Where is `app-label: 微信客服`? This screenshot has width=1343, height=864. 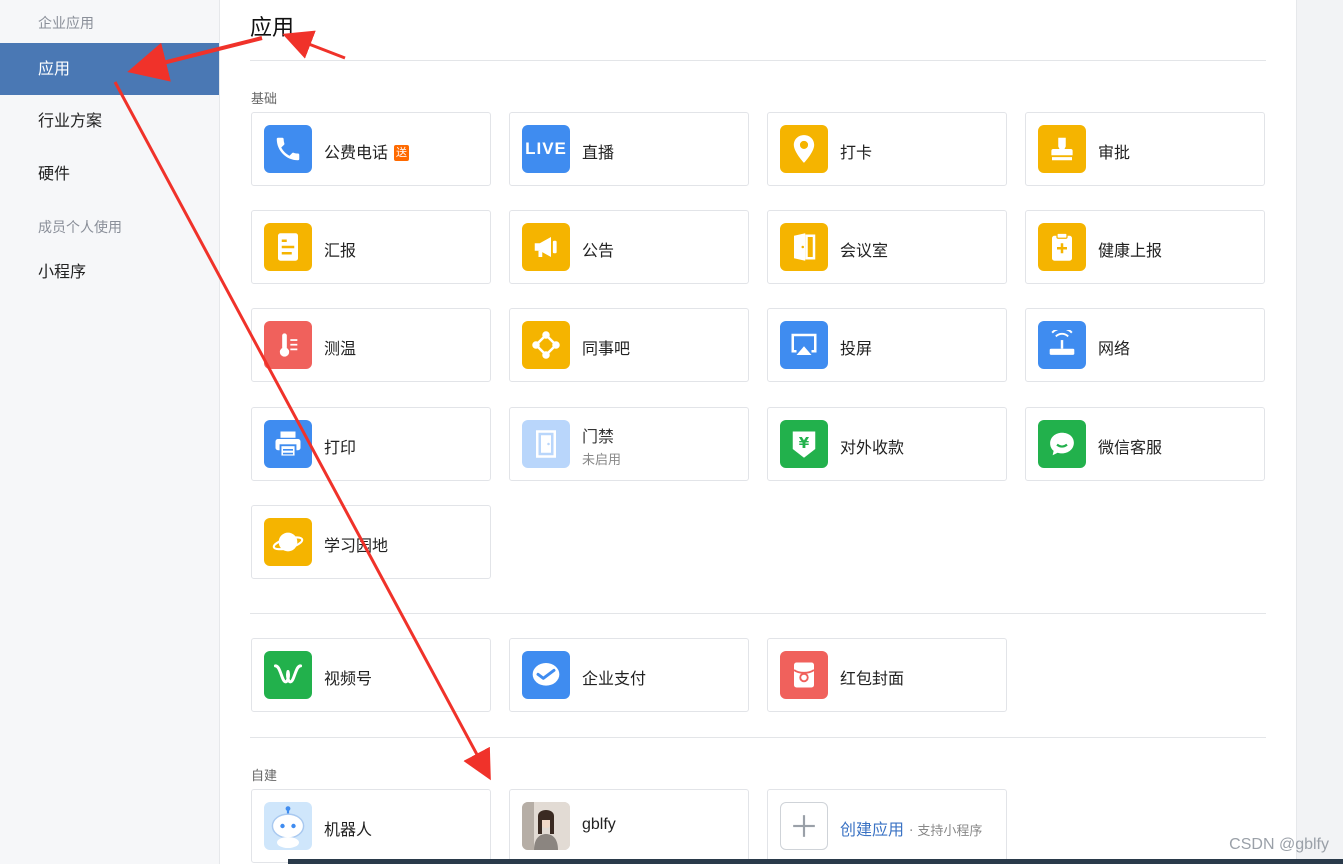 app-label: 微信客服 is located at coordinates (1130, 447).